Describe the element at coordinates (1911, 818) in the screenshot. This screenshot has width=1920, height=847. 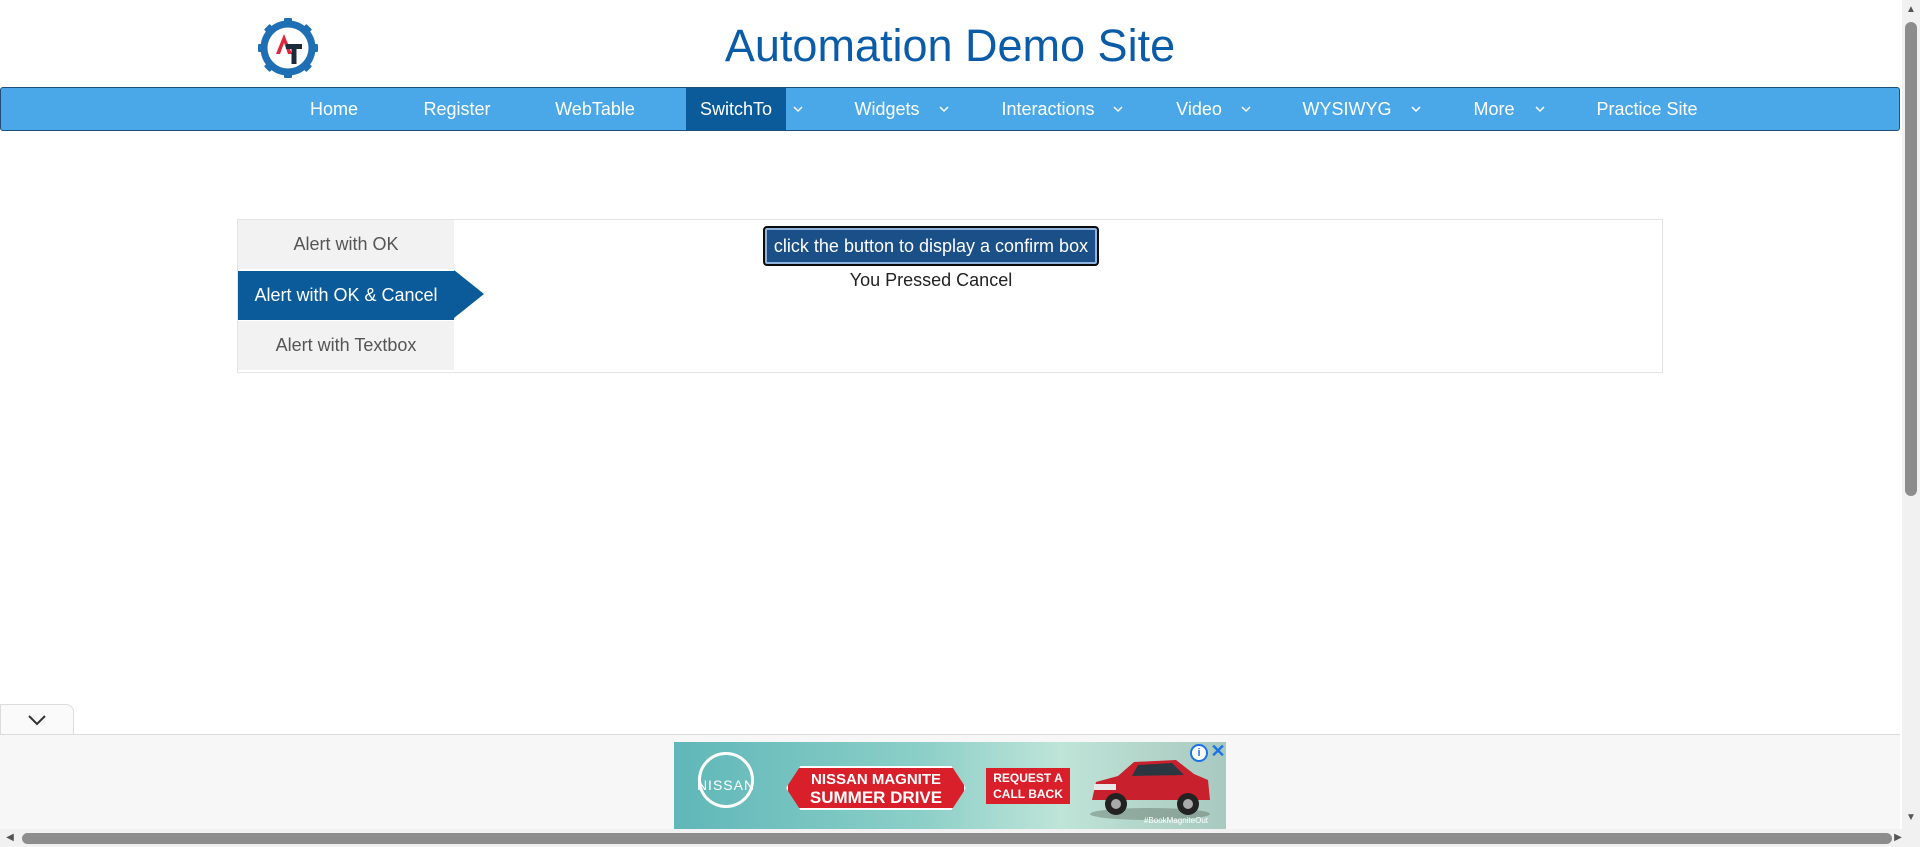
I see `scroll-down-icon: ▼` at that location.